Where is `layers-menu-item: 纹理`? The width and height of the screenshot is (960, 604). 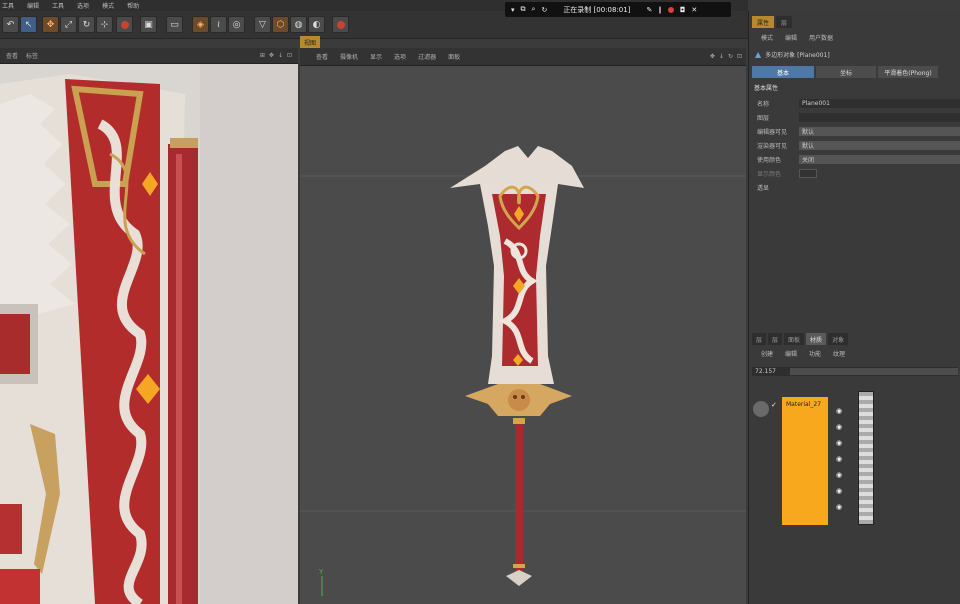
layers-menu-item: 纹理 is located at coordinates (839, 353).